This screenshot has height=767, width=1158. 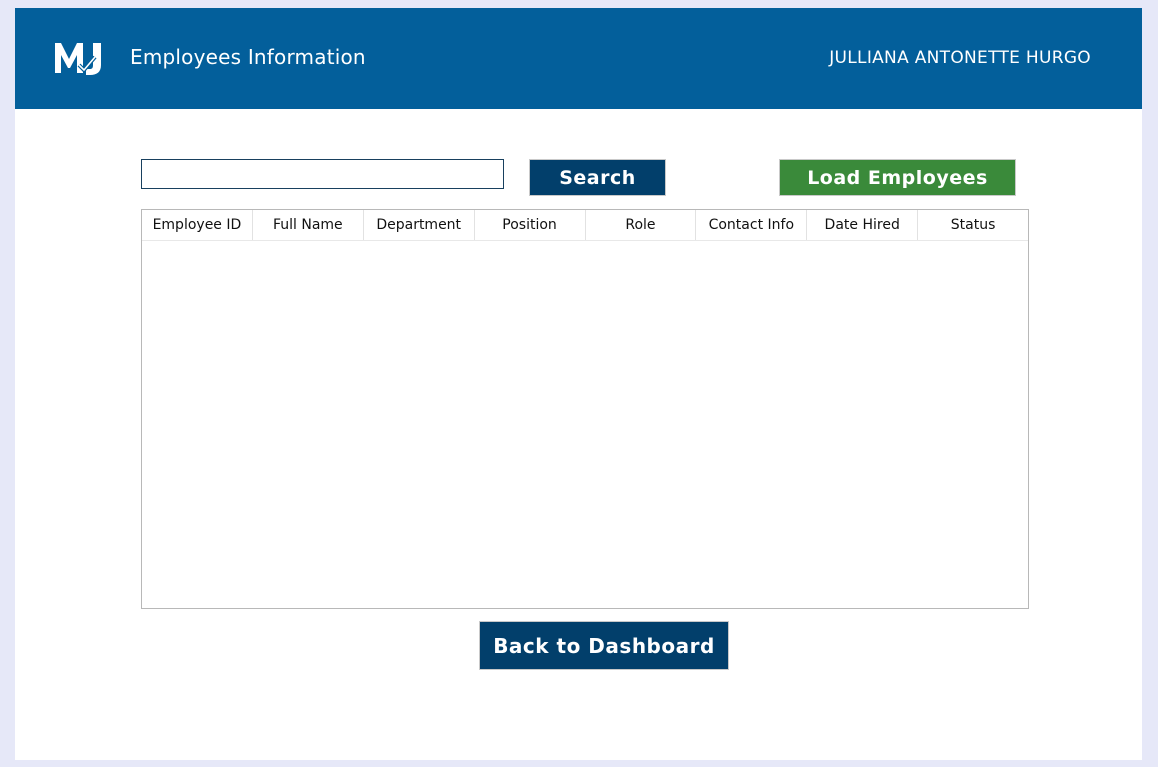 I want to click on column-header-status: Status, so click(x=973, y=225).